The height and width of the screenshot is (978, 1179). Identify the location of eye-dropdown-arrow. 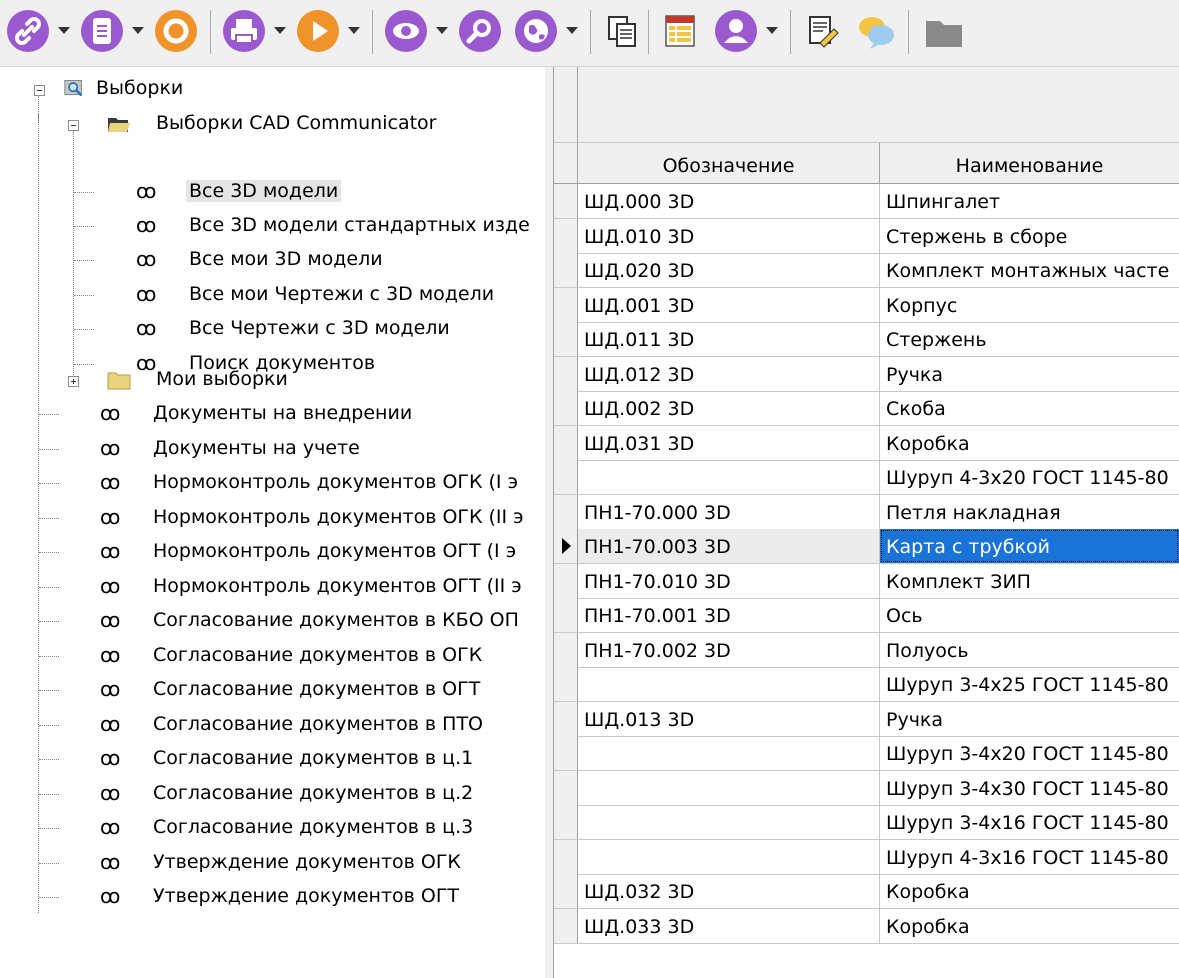
(442, 30).